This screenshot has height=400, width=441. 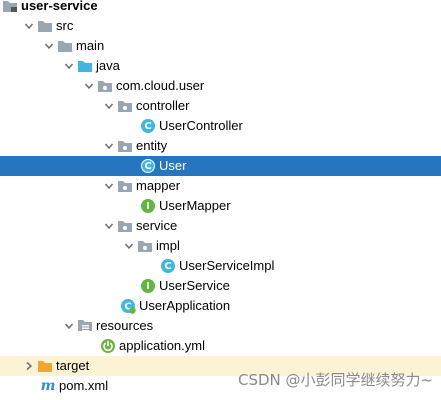 I want to click on tree-node-src: src, so click(x=220, y=26).